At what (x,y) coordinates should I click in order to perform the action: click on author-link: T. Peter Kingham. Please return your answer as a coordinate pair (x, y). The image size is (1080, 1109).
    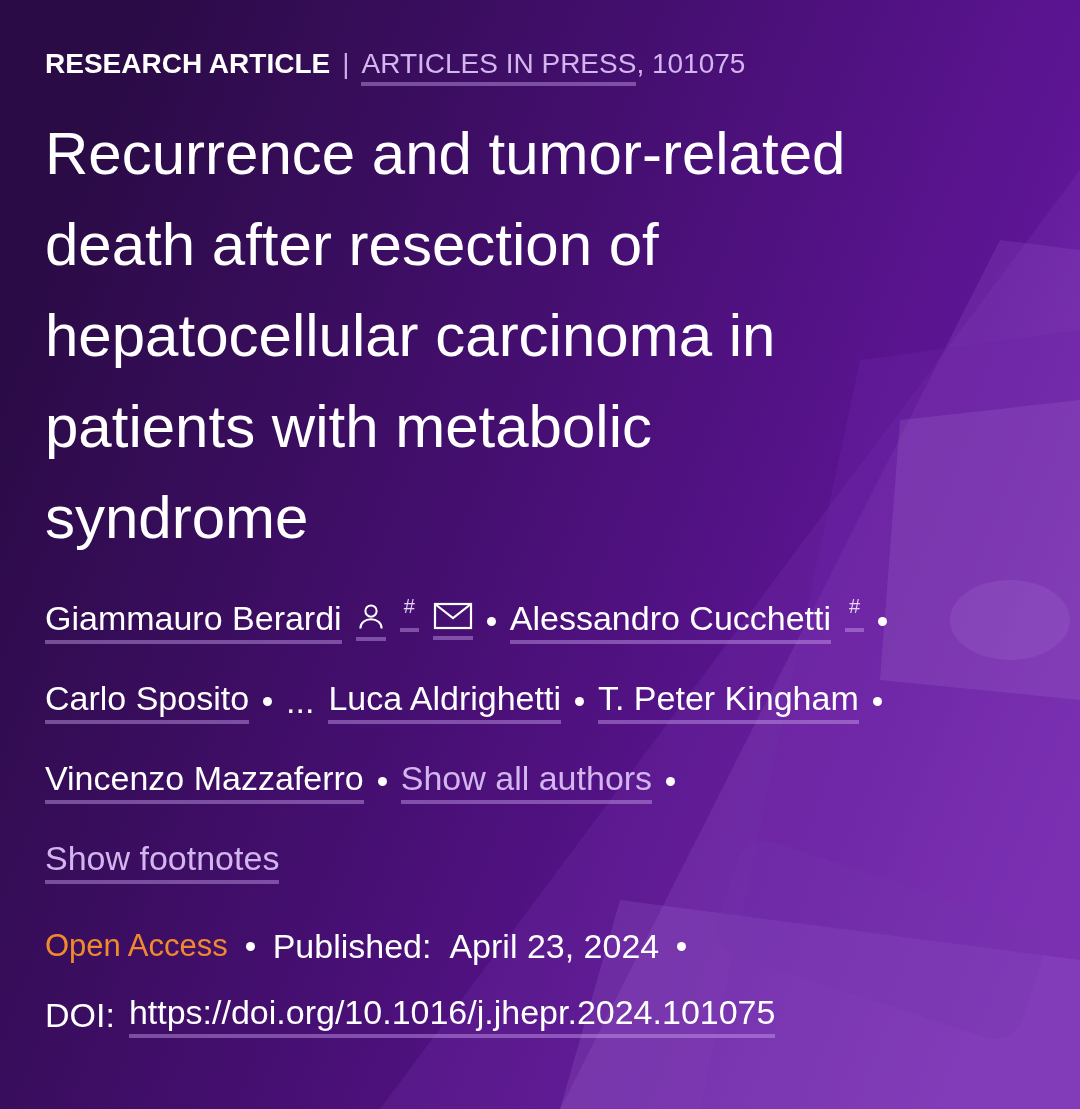
    Looking at the image, I should click on (728, 701).